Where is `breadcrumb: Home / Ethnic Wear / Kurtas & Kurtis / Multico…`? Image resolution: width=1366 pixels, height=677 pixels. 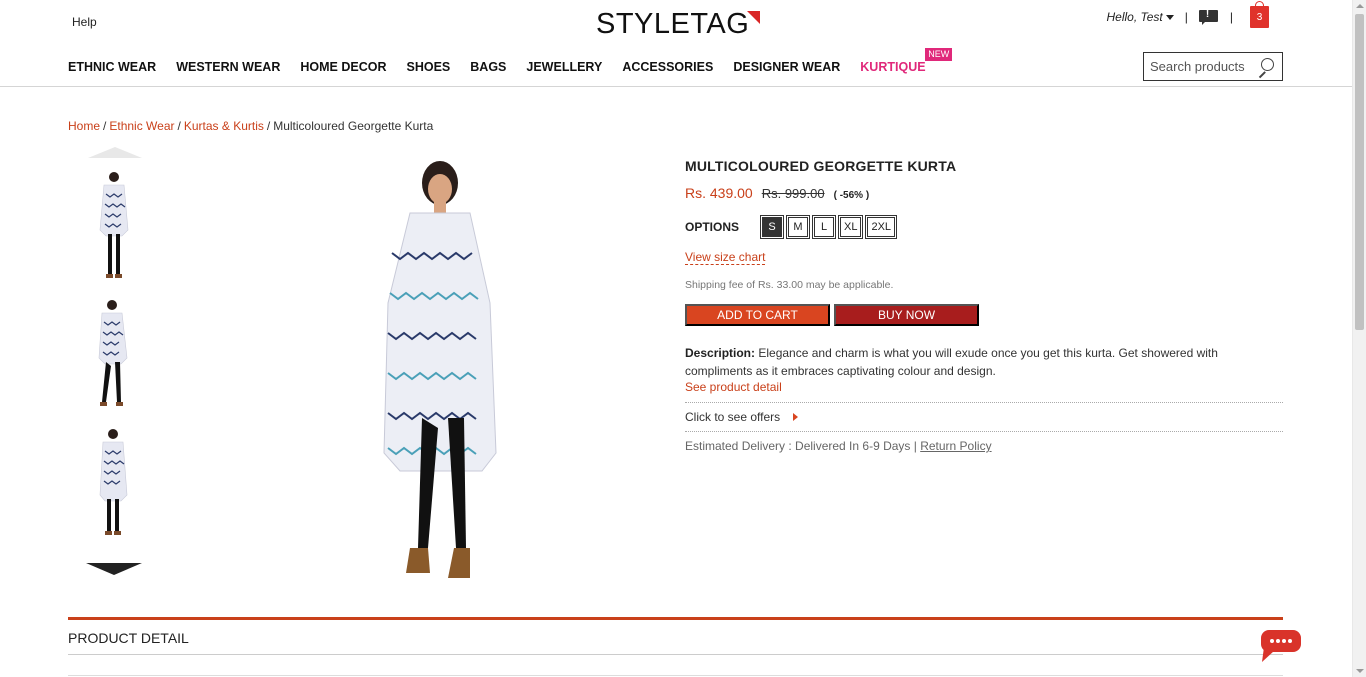 breadcrumb: Home / Ethnic Wear / Kurtas & Kurtis / Multico… is located at coordinates (250, 126).